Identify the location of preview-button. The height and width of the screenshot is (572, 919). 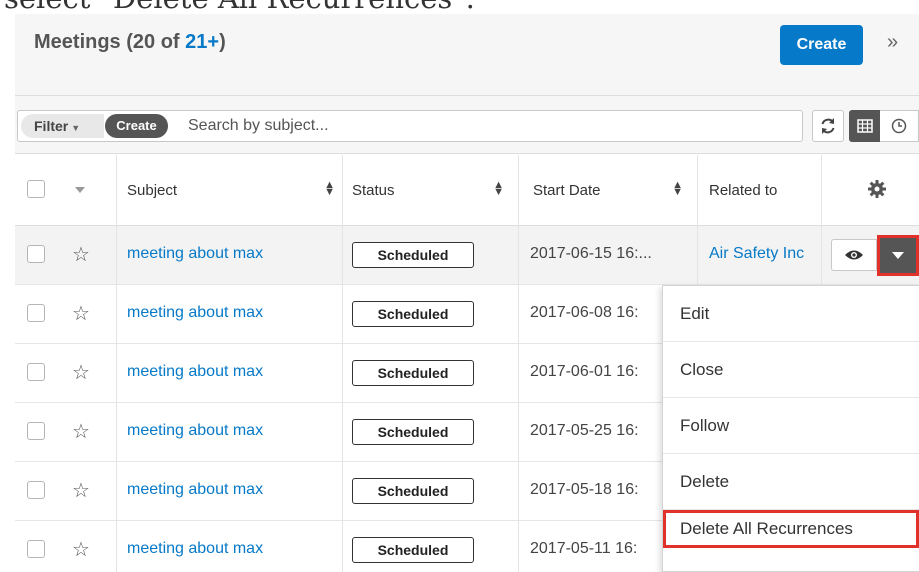
(854, 255).